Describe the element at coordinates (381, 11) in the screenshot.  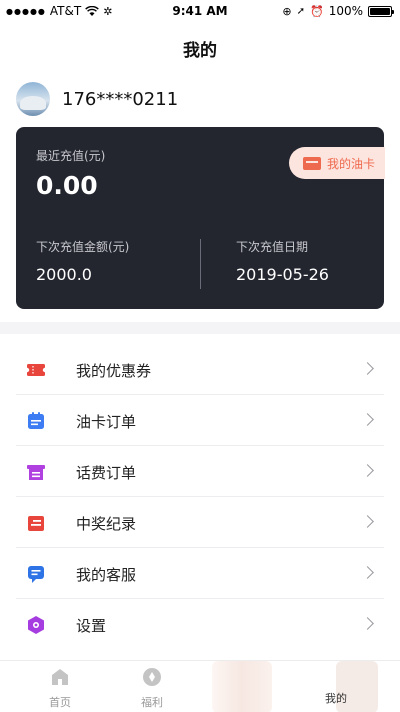
I see `battery-icon` at that location.